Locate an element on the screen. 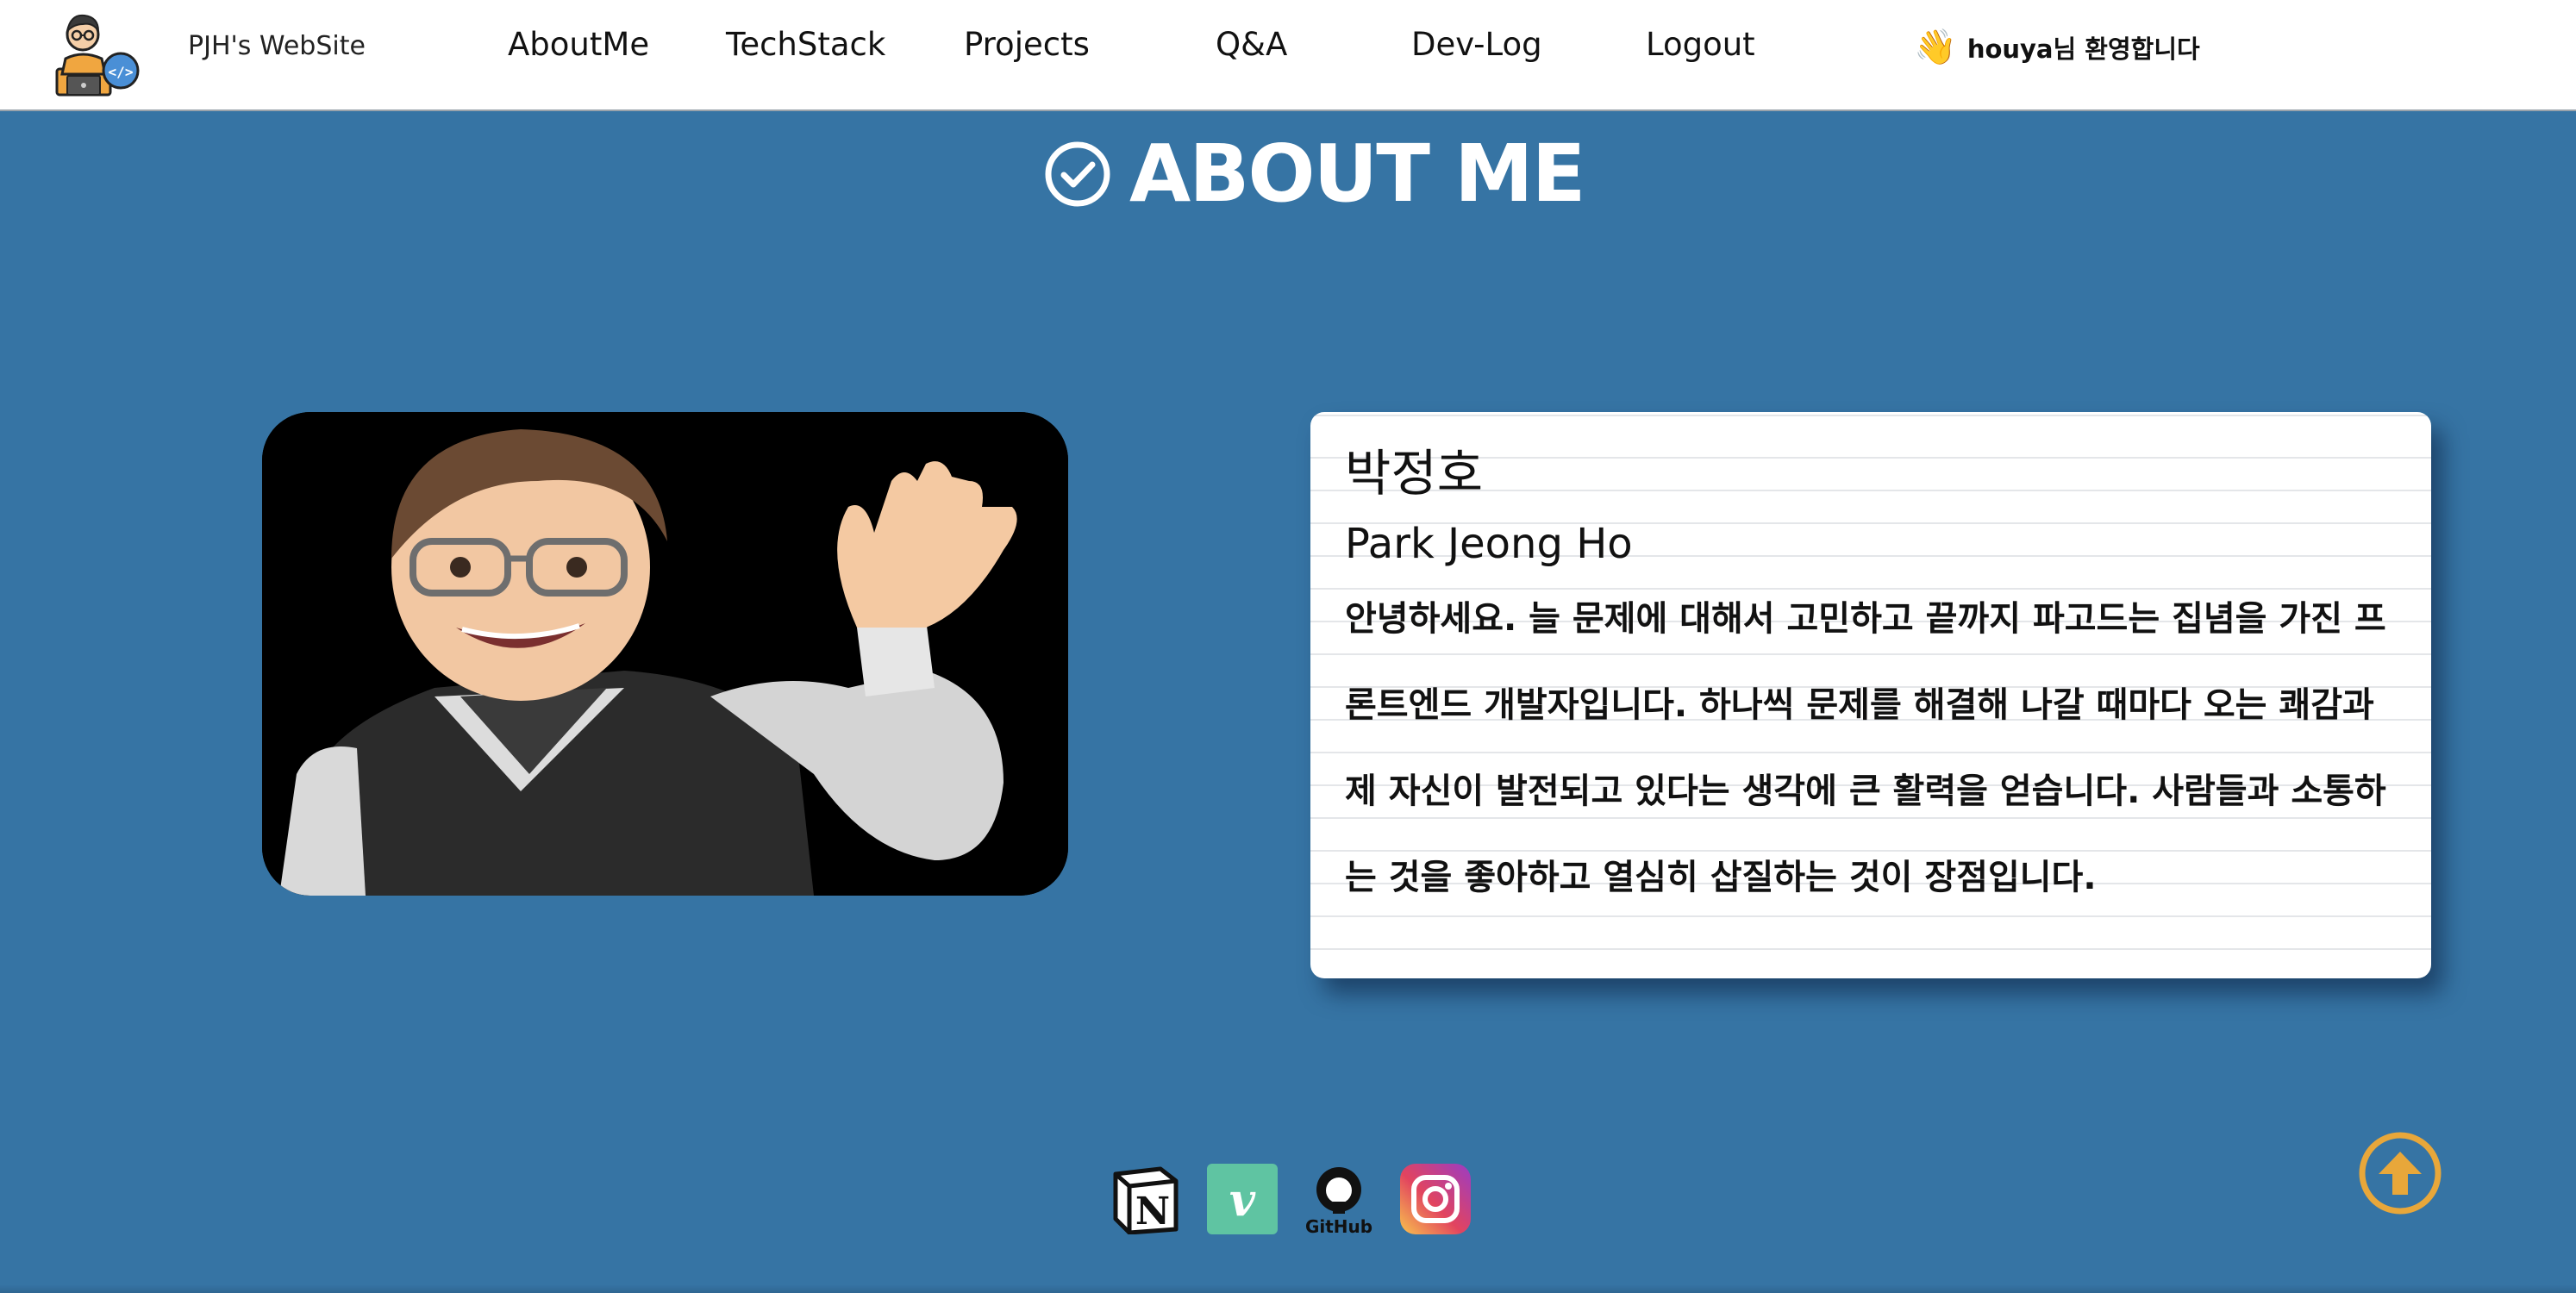 The height and width of the screenshot is (1293, 2576). profile-avatar is located at coordinates (665, 654).